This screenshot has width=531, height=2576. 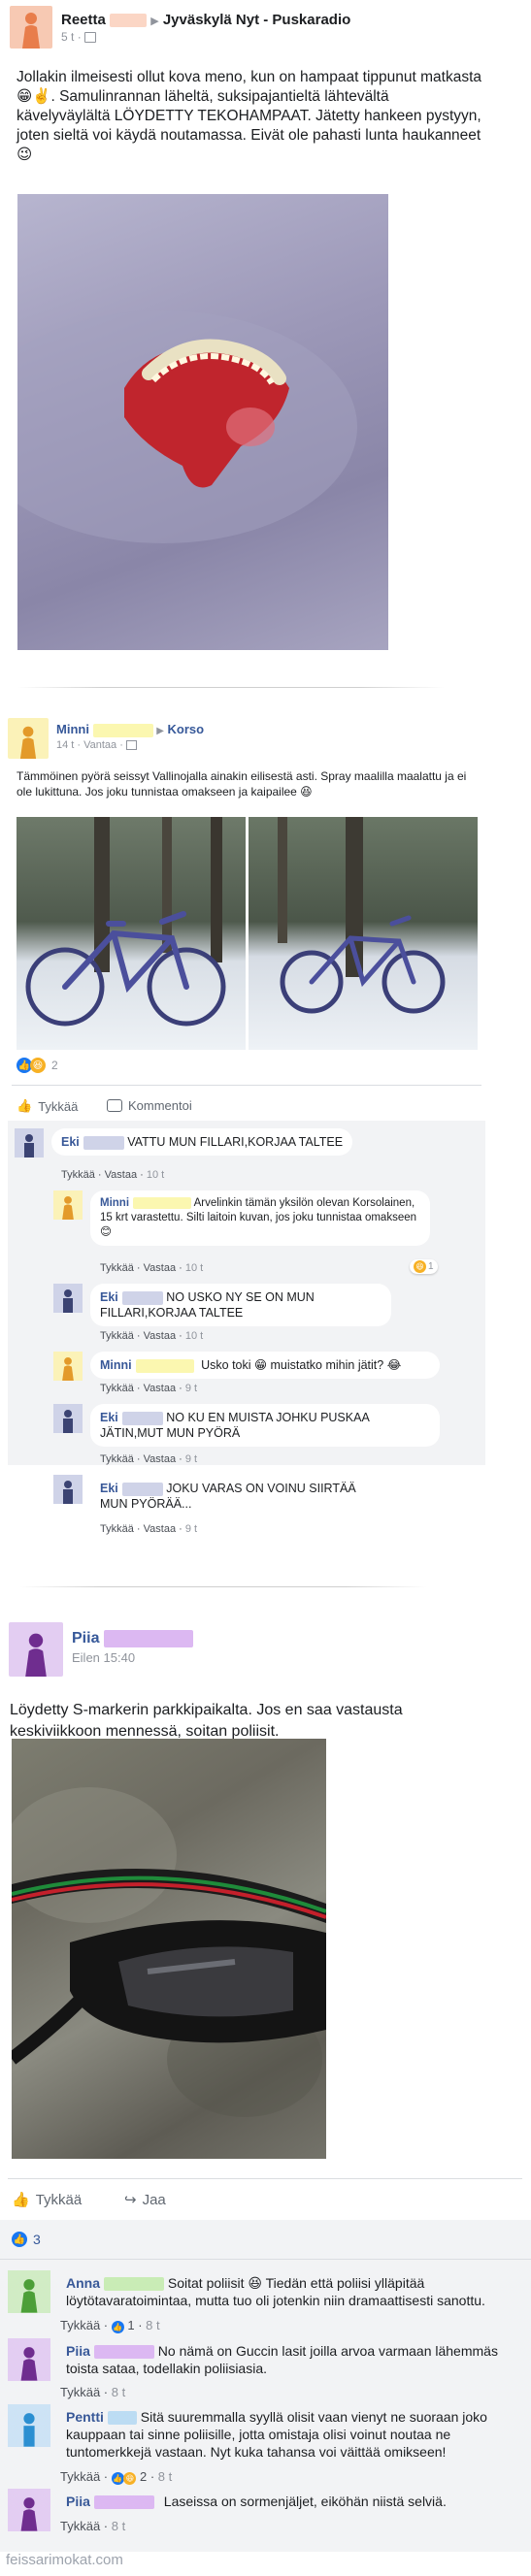 What do you see at coordinates (125, 922) in the screenshot?
I see `bicycle-image` at bounding box center [125, 922].